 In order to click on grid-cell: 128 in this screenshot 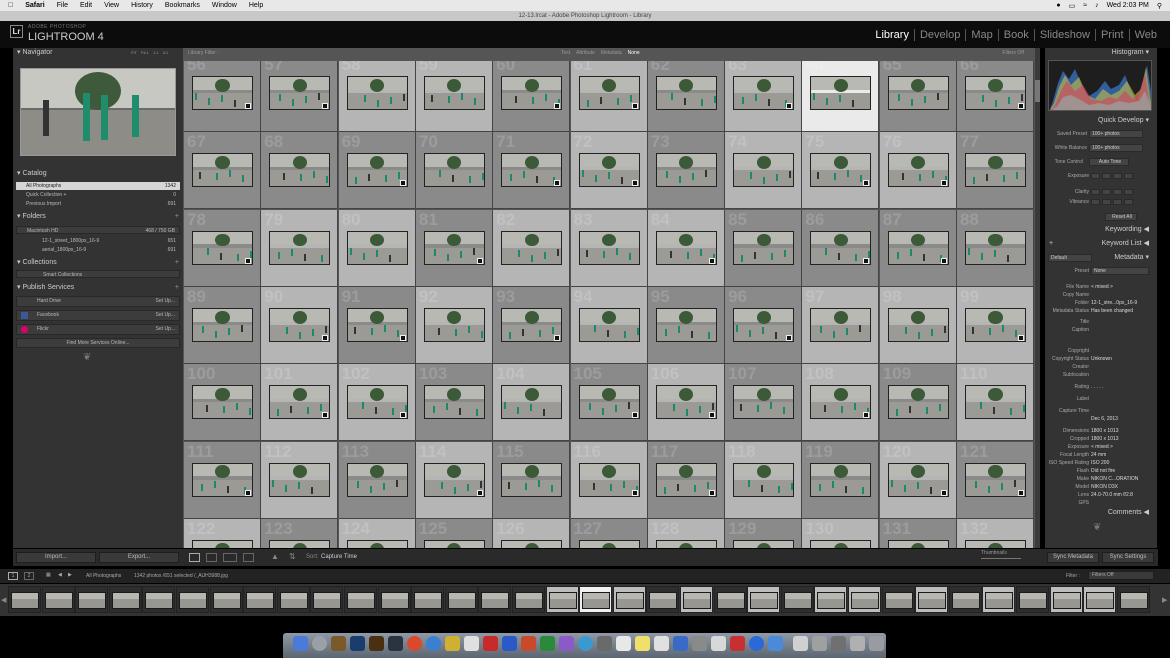, I will do `click(686, 533)`.